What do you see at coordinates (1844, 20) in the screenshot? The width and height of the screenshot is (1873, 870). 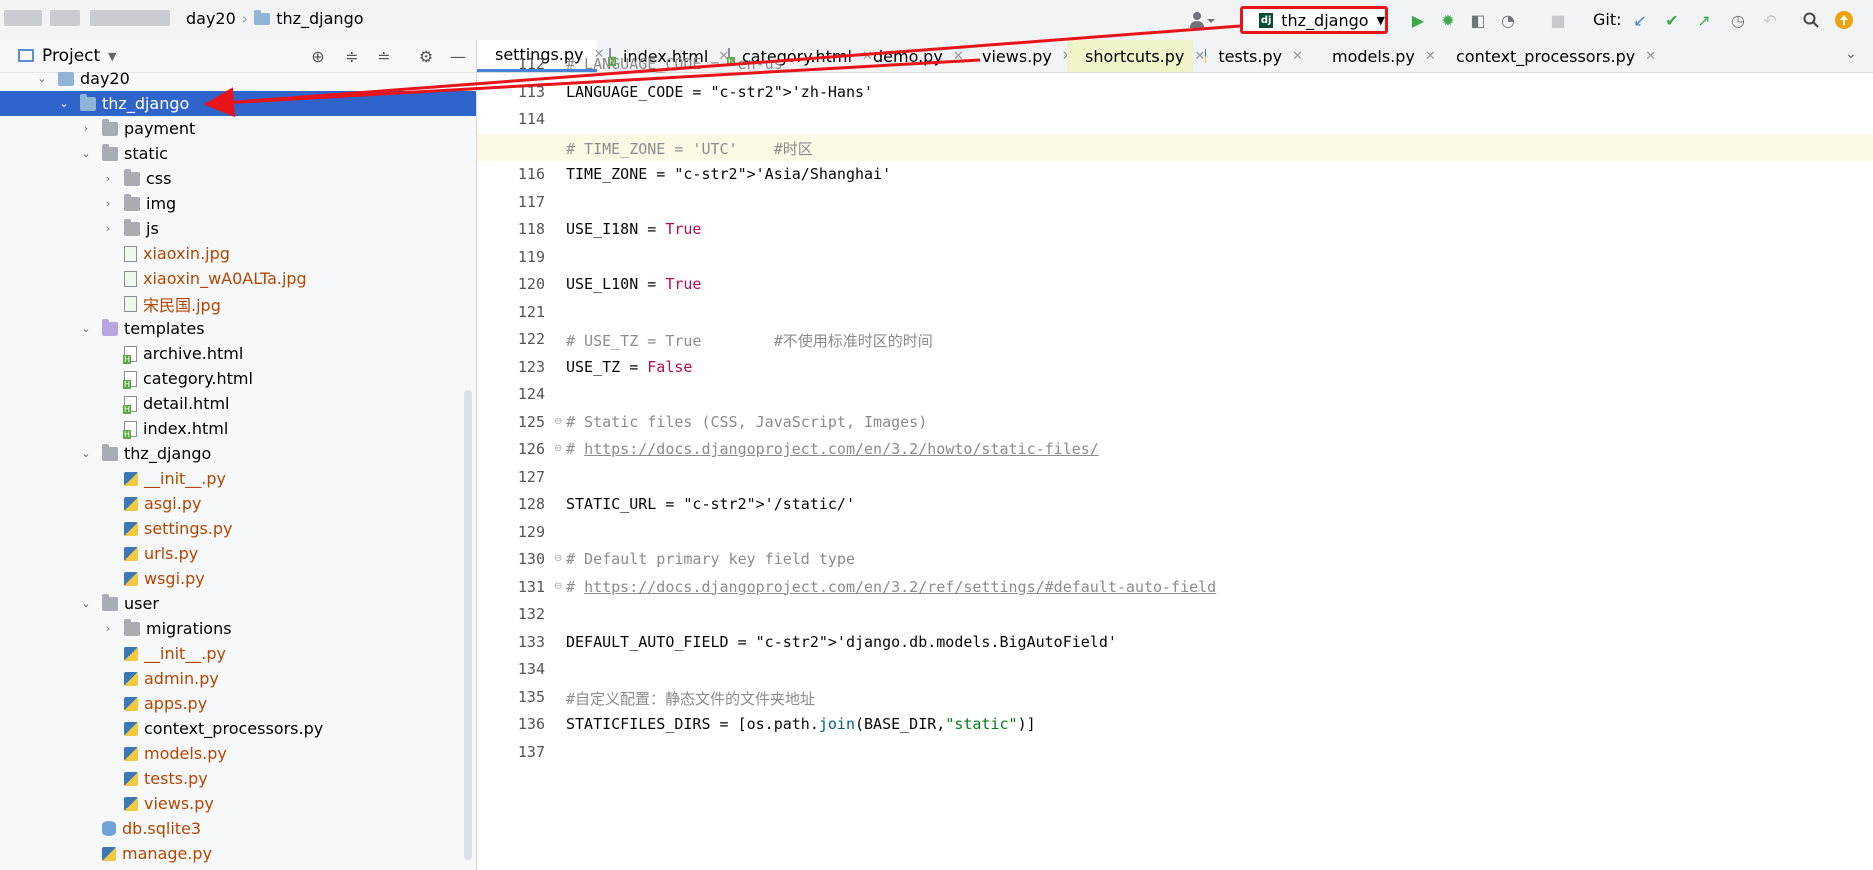 I see `update-icon` at bounding box center [1844, 20].